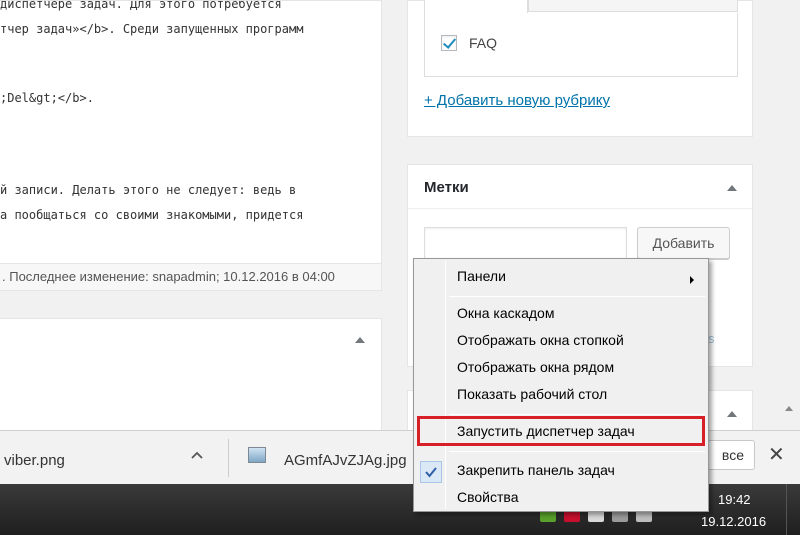 The image size is (800, 535). What do you see at coordinates (793, 509) in the screenshot?
I see `show-desktop-button` at bounding box center [793, 509].